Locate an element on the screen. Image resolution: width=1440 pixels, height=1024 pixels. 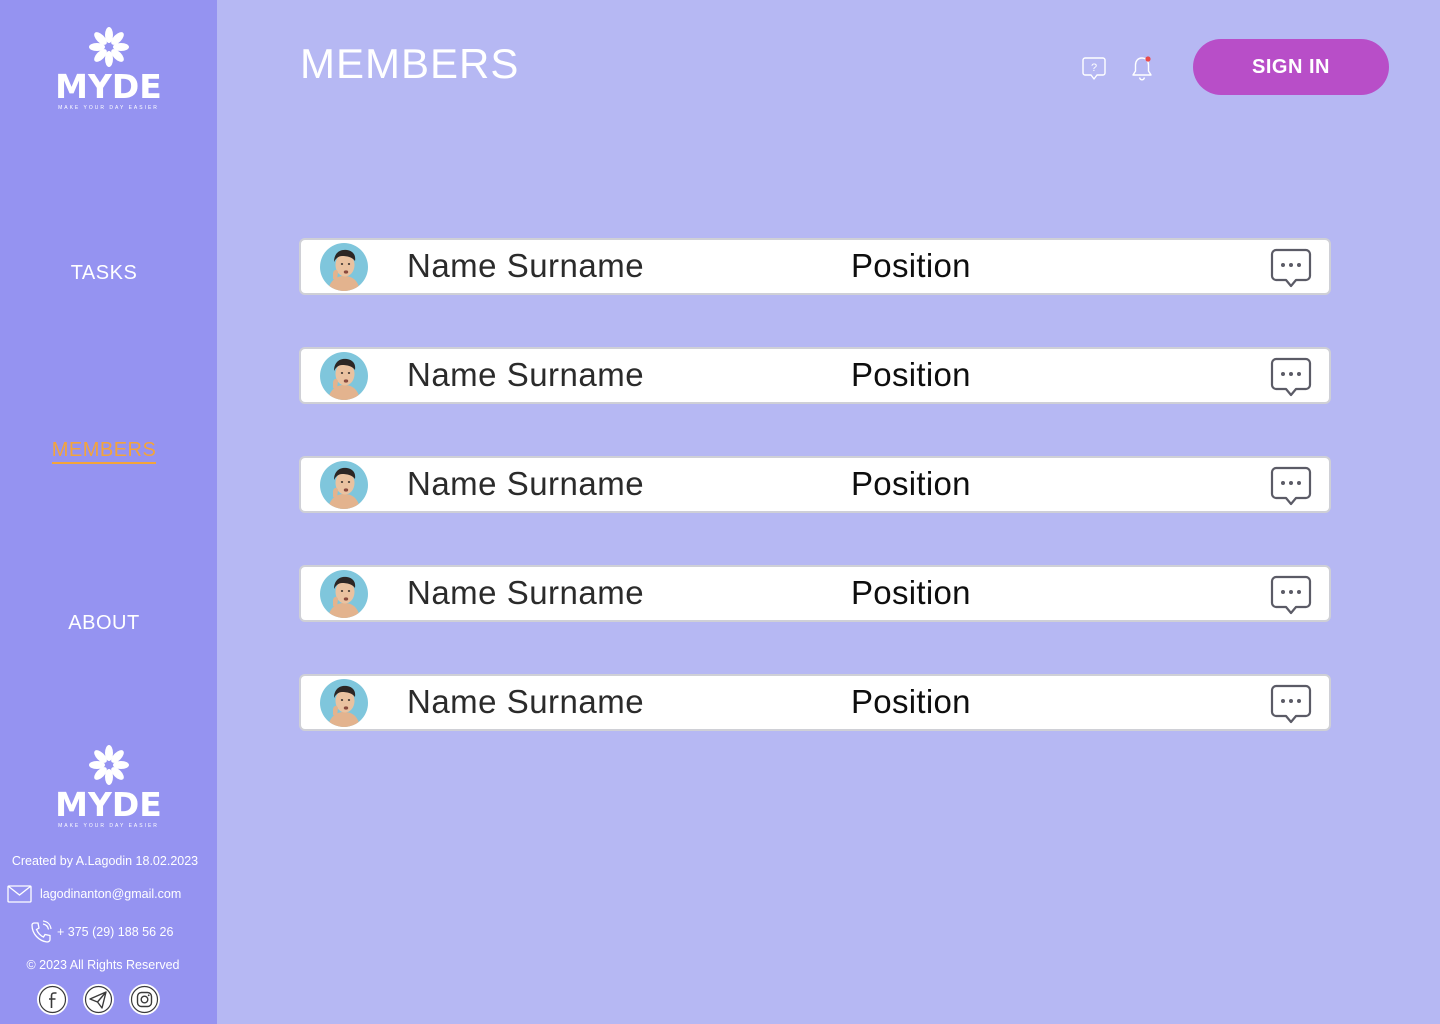
help-chat-icon: ? is located at coordinates (1094, 68).